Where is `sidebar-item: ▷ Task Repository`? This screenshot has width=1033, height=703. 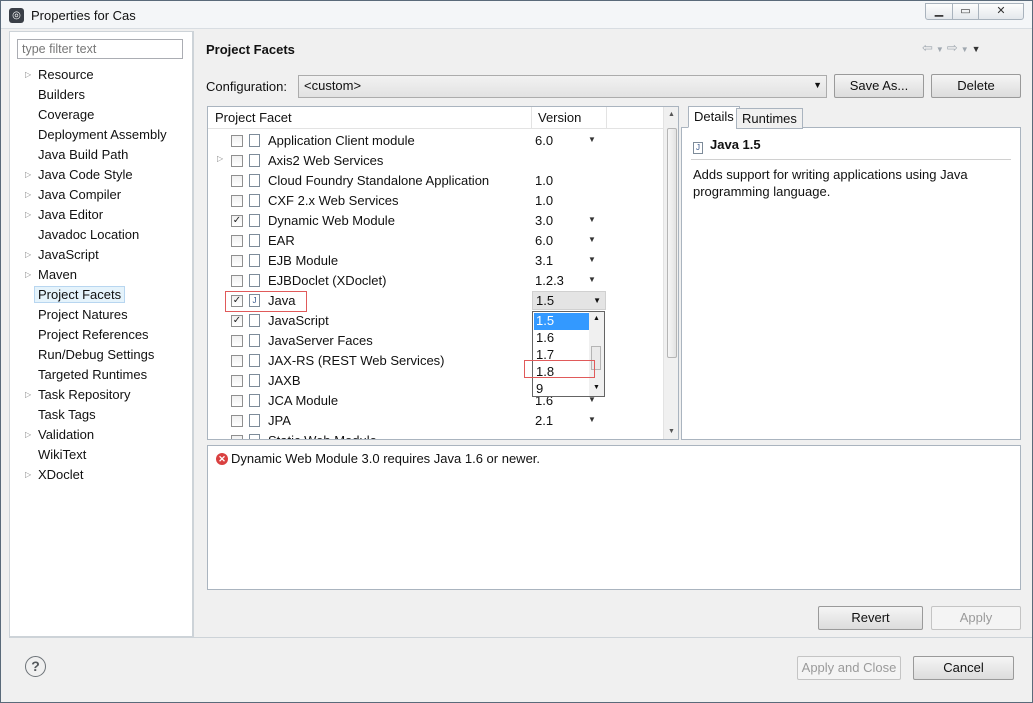
sidebar-item: ▷ Task Repository is located at coordinates (77, 394).